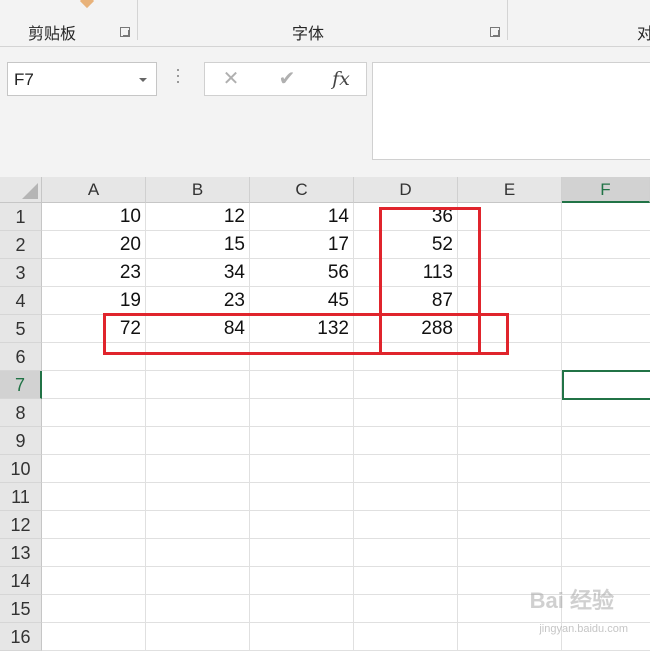 The image size is (650, 651). I want to click on row-header-1: 1, so click(21, 217).